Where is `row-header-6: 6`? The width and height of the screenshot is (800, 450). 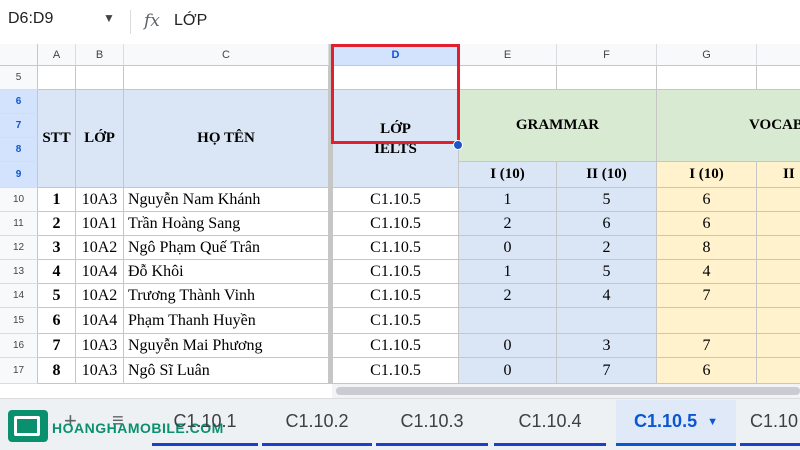 row-header-6: 6 is located at coordinates (19, 102).